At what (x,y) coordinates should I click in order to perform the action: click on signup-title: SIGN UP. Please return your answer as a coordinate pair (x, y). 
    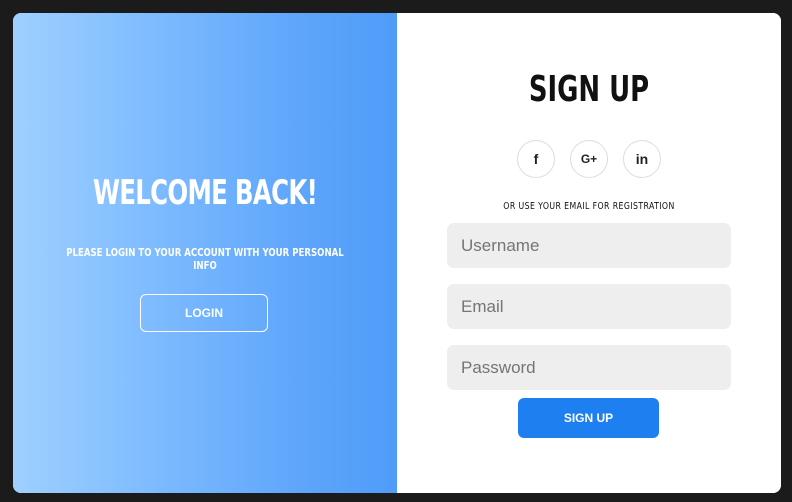
    Looking at the image, I should click on (589, 89).